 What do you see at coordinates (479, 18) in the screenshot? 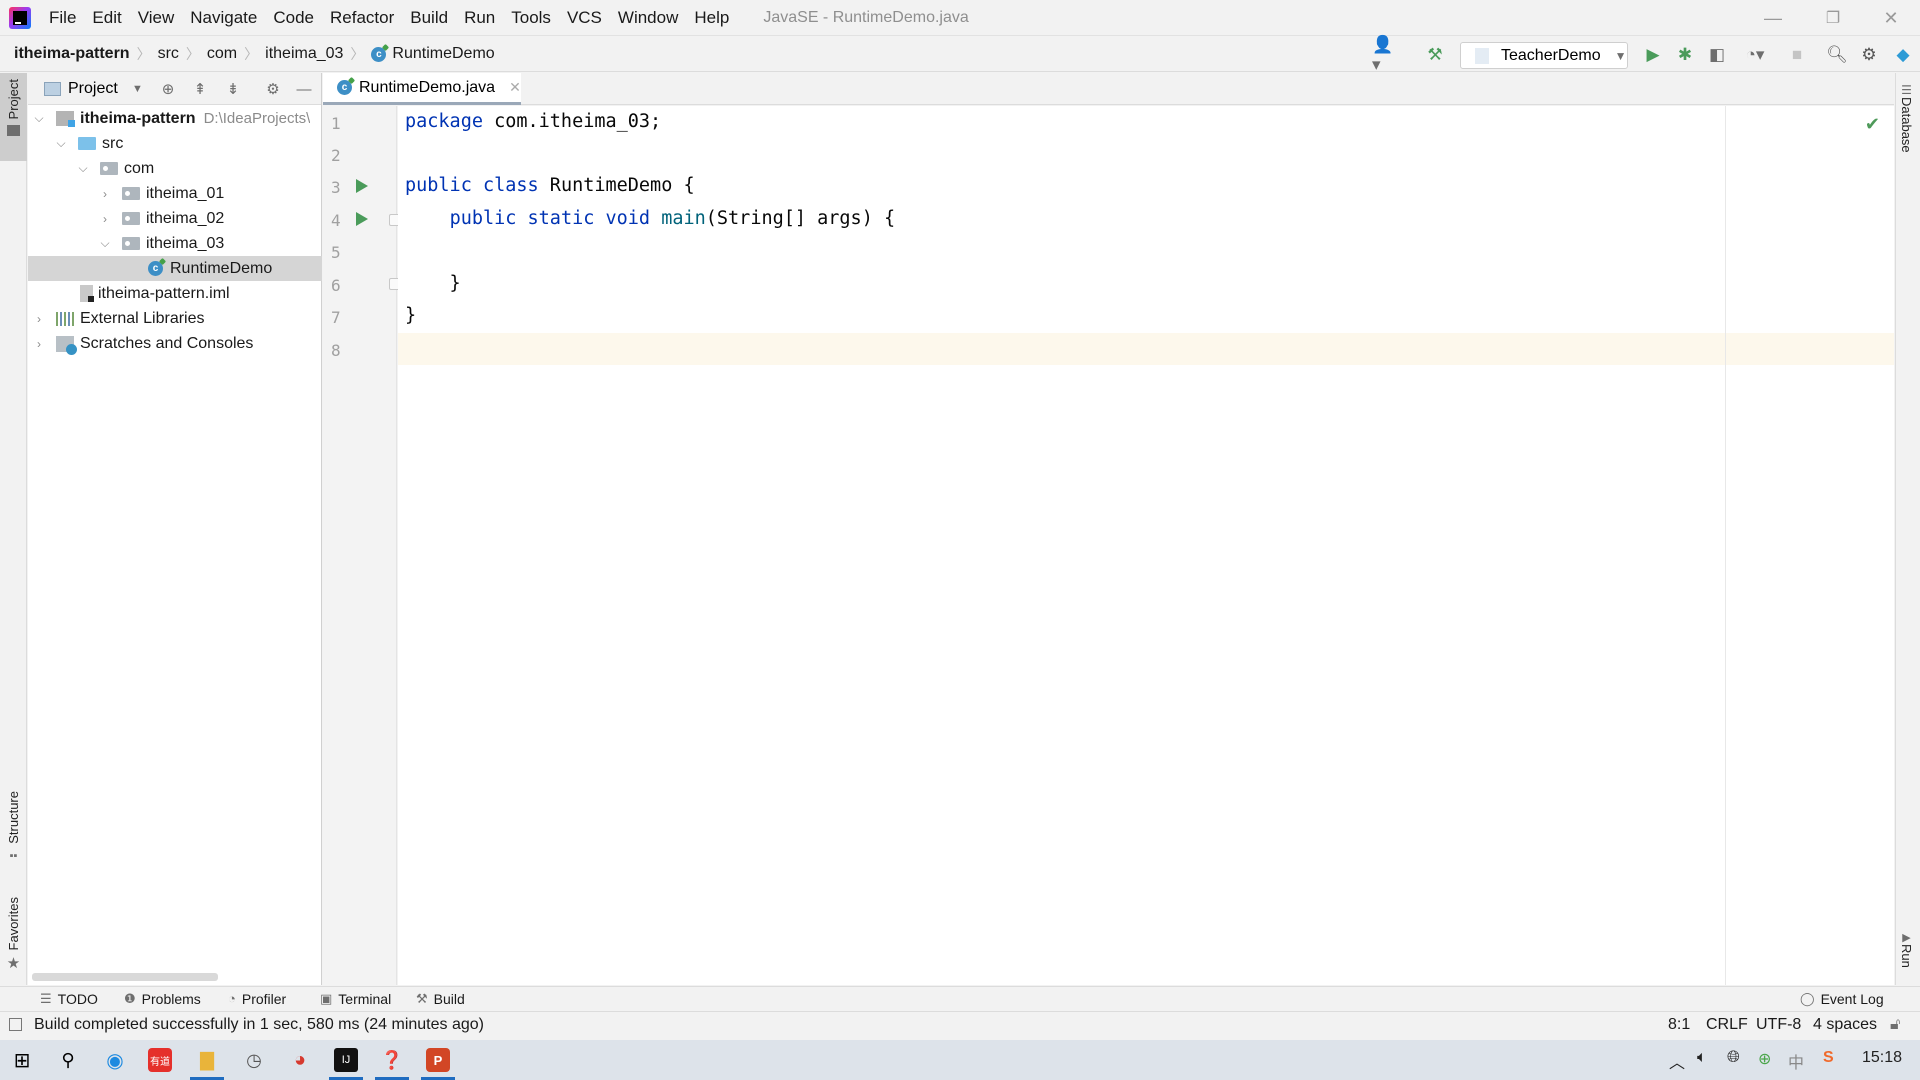
I see `menu-run: Run` at bounding box center [479, 18].